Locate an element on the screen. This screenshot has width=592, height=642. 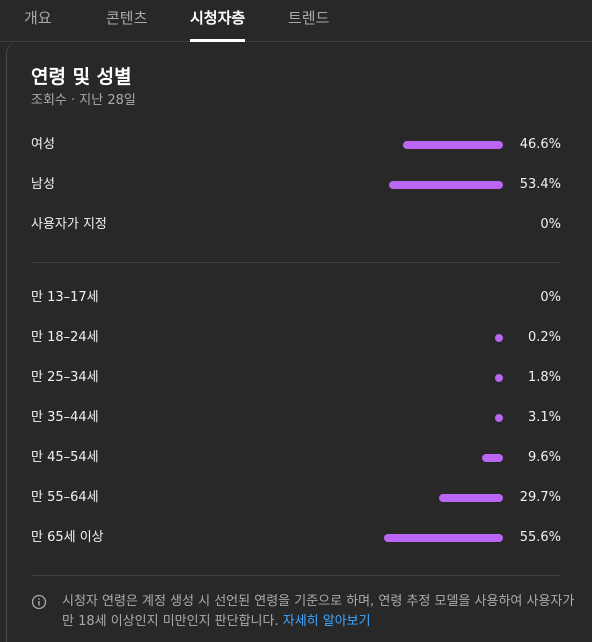
age-value: 0% is located at coordinates (550, 297).